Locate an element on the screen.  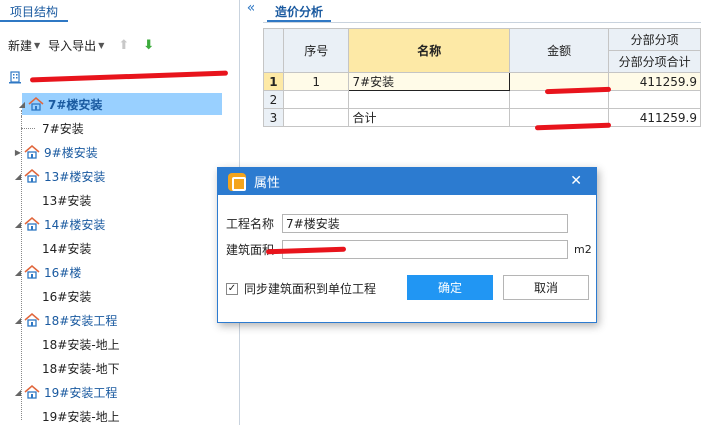
table-row: 2 is located at coordinates (482, 99).